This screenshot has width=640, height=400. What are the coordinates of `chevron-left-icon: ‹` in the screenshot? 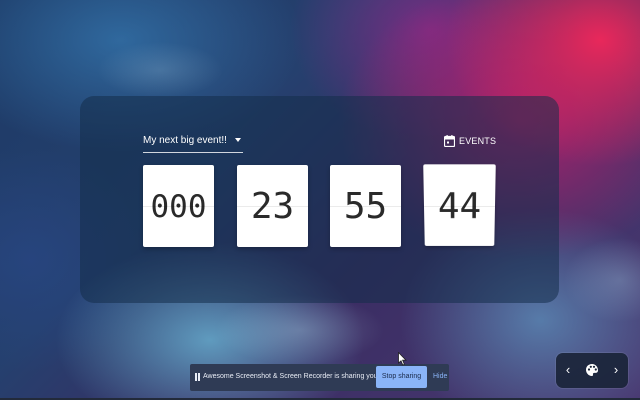 It's located at (568, 370).